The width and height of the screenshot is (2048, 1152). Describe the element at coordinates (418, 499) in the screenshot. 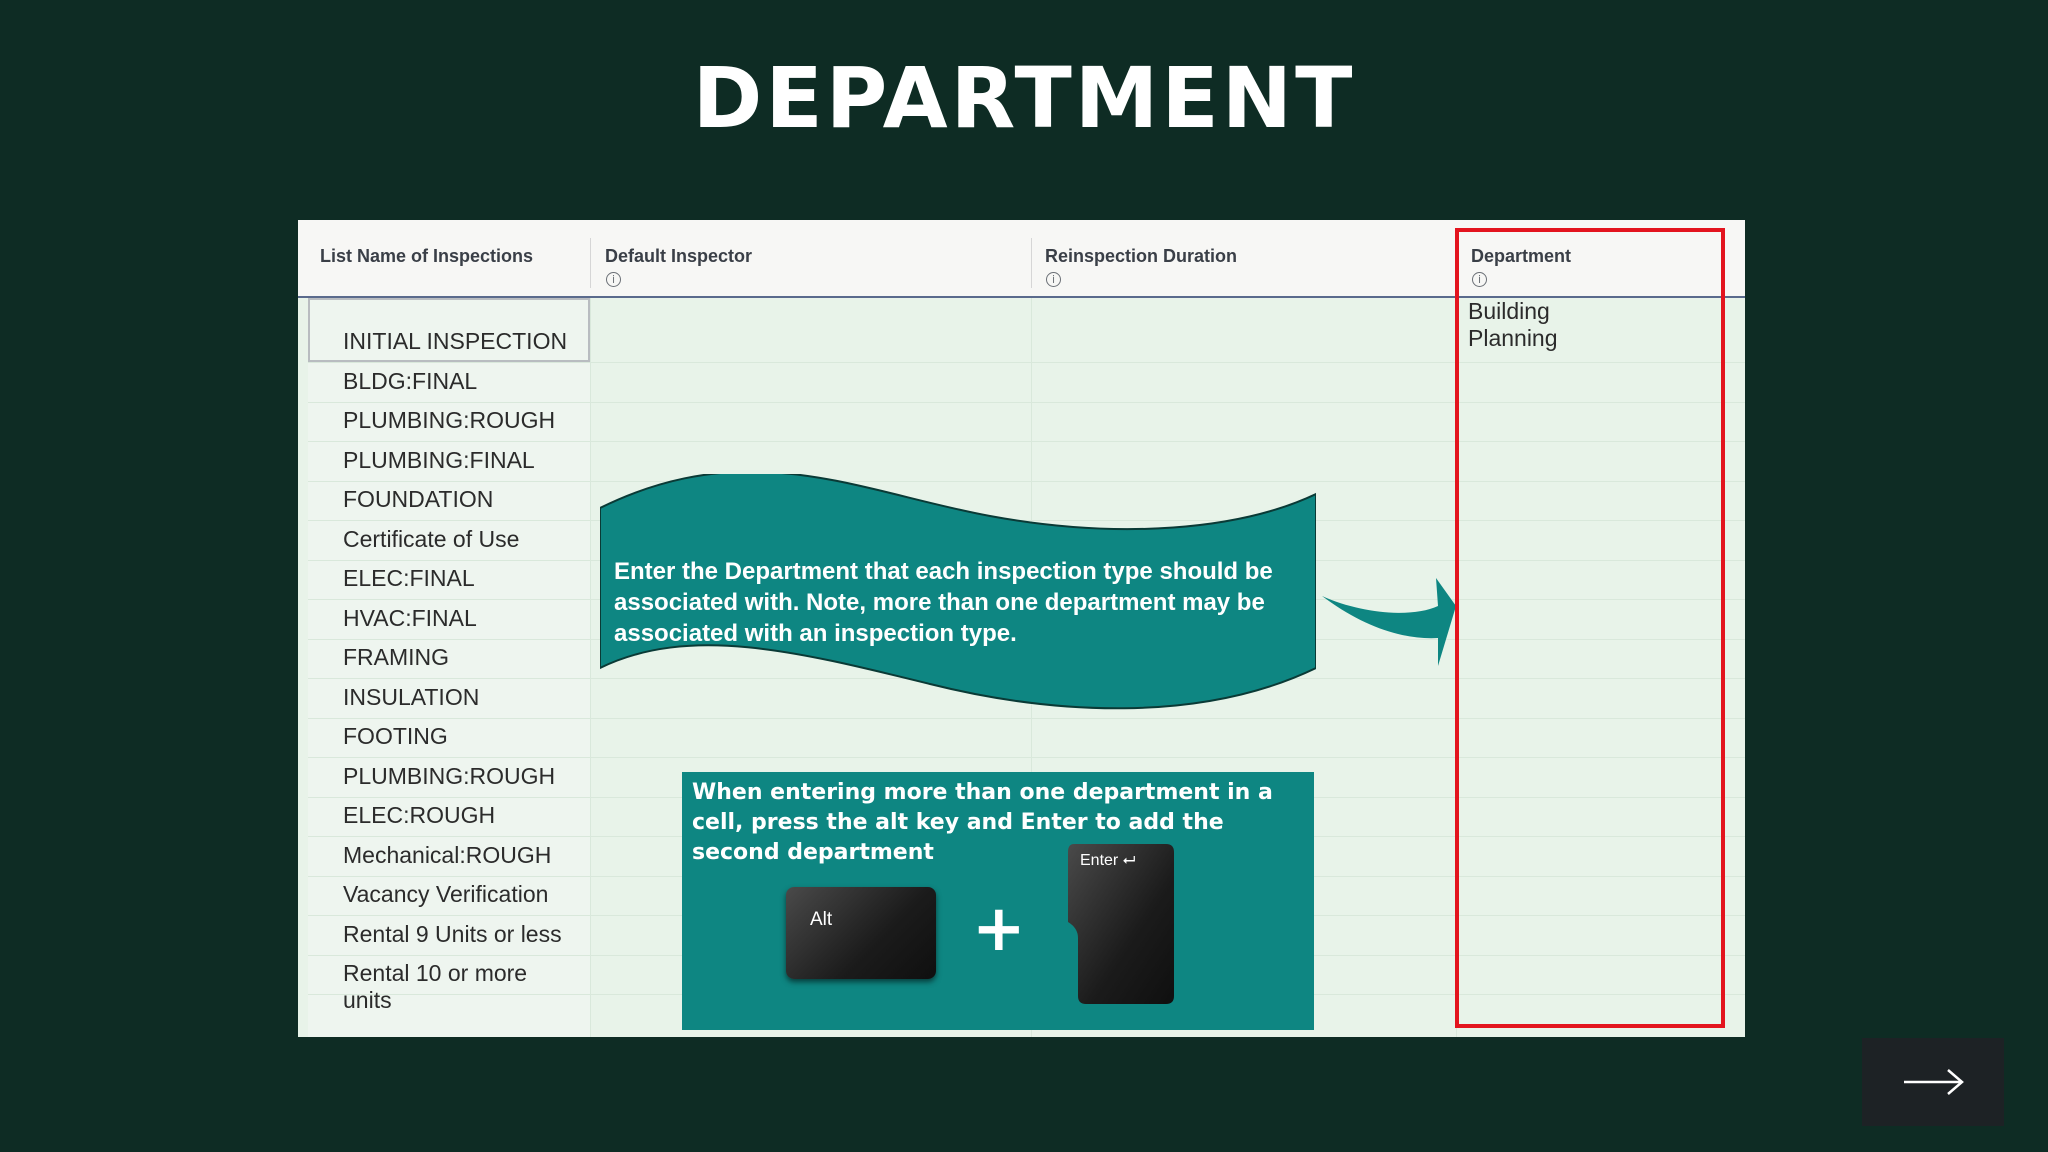

I see `table-row-label: FOUNDATION` at that location.